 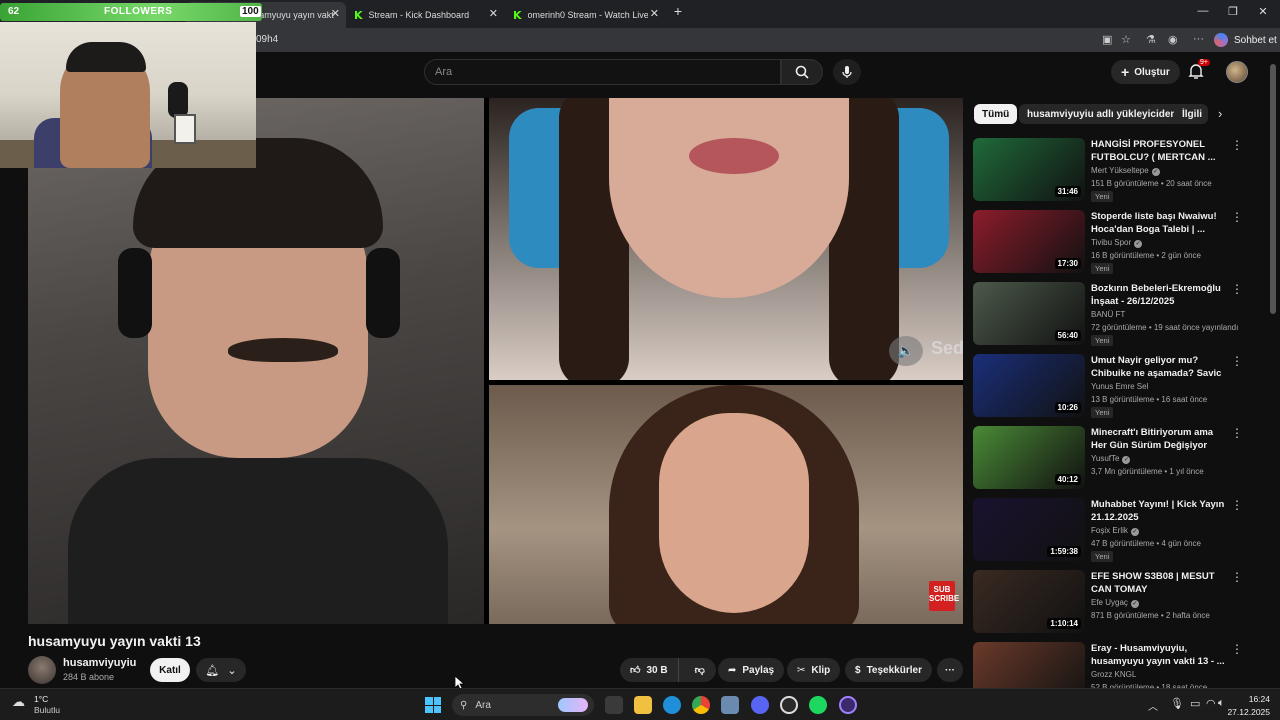 What do you see at coordinates (1119, 386) in the screenshot?
I see `recommendation-channel: Yunus Emre Sel` at bounding box center [1119, 386].